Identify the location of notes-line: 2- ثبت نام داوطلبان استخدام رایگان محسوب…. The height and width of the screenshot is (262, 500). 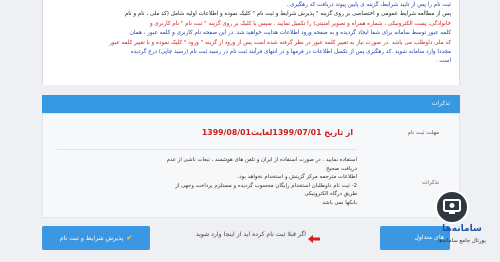
(266, 190).